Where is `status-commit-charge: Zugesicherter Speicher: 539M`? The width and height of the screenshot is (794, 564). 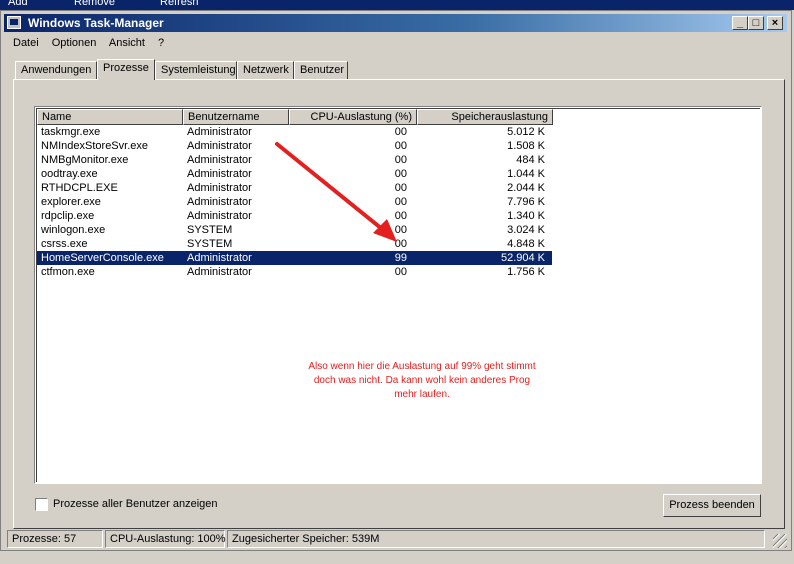
status-commit-charge: Zugesicherter Speicher: 539M is located at coordinates (496, 539).